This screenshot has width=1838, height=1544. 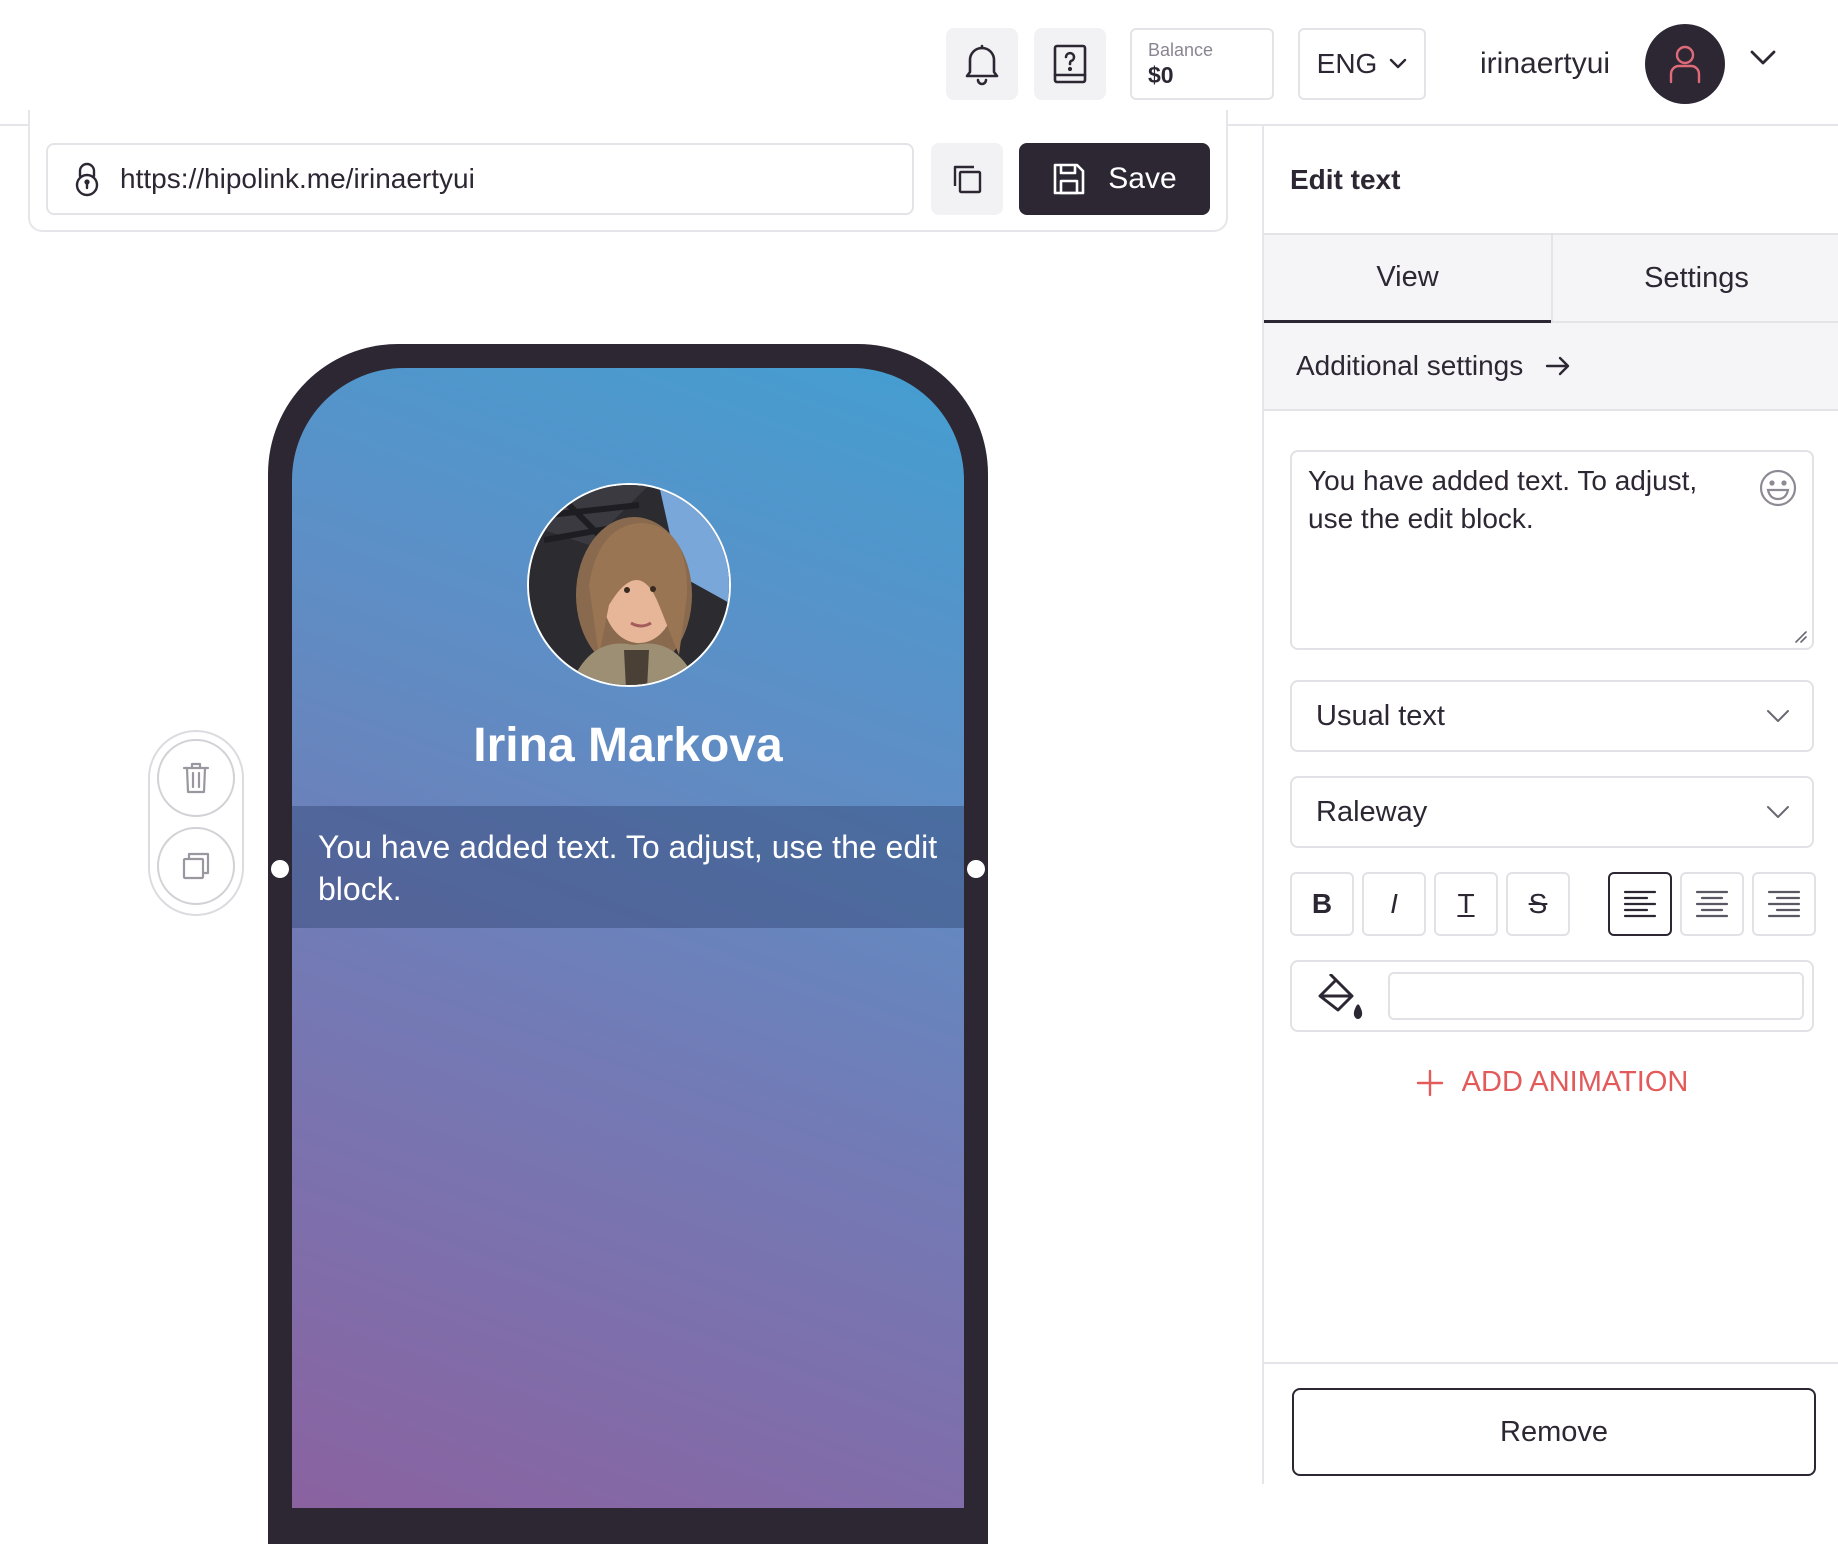 I want to click on help-book-icon, so click(x=1070, y=64).